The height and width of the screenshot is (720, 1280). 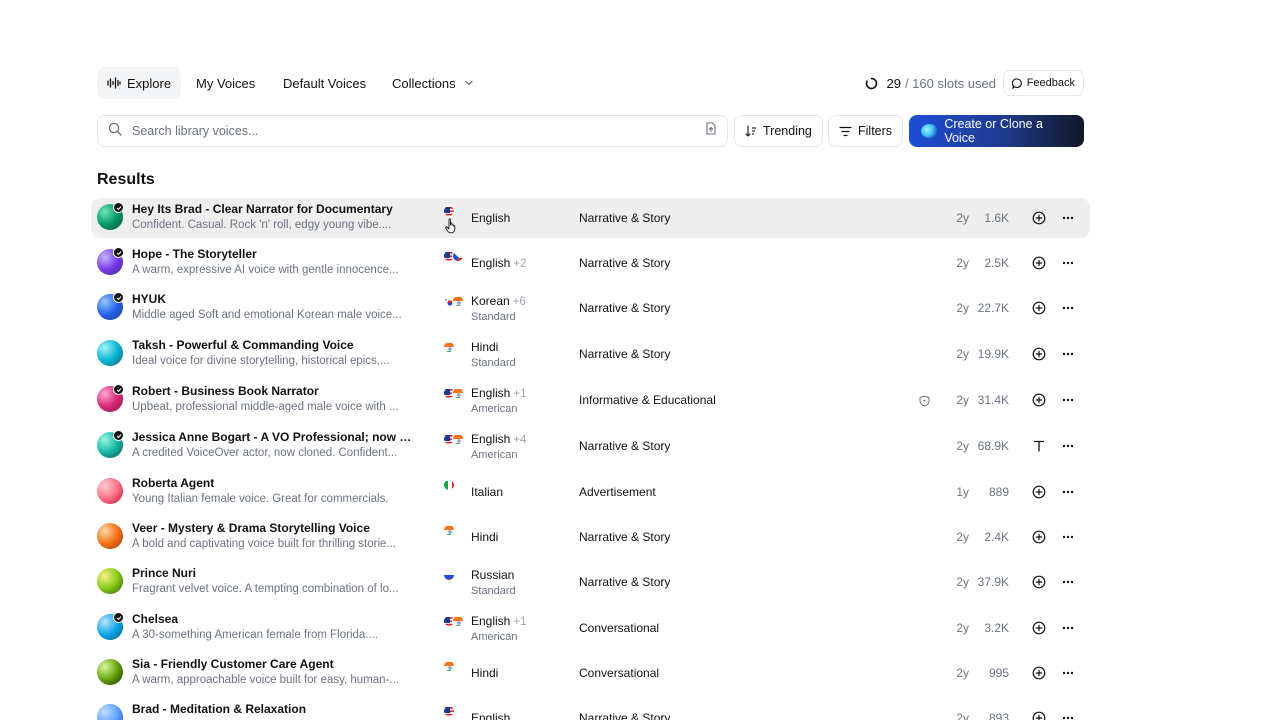 What do you see at coordinates (996, 628) in the screenshot?
I see `voice-usage-count: 3.2K` at bounding box center [996, 628].